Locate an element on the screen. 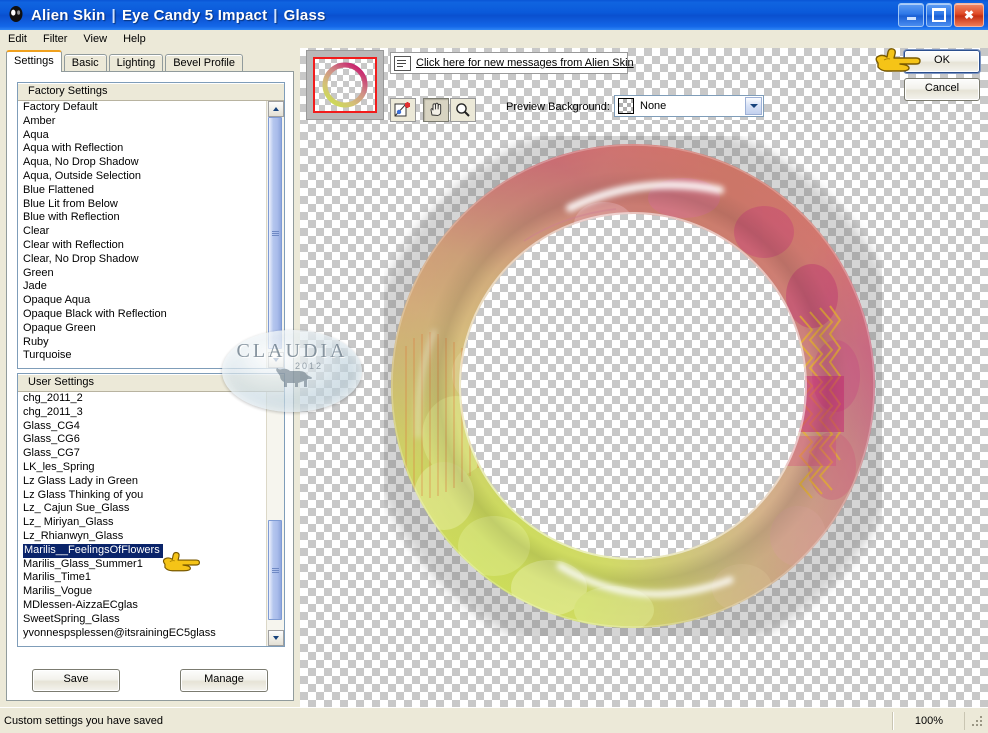  ok-button: OK is located at coordinates (942, 61).